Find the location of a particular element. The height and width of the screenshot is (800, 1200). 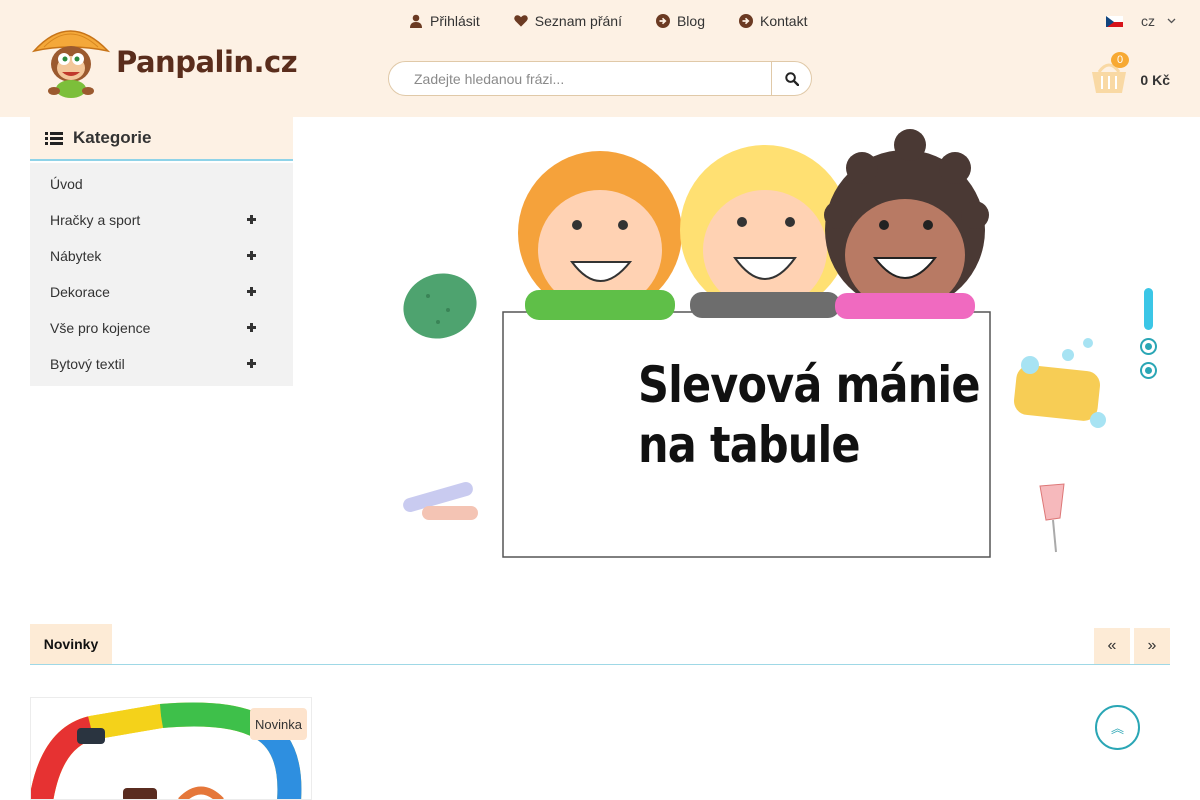

double-chevron-right-icon: » is located at coordinates (1152, 645).